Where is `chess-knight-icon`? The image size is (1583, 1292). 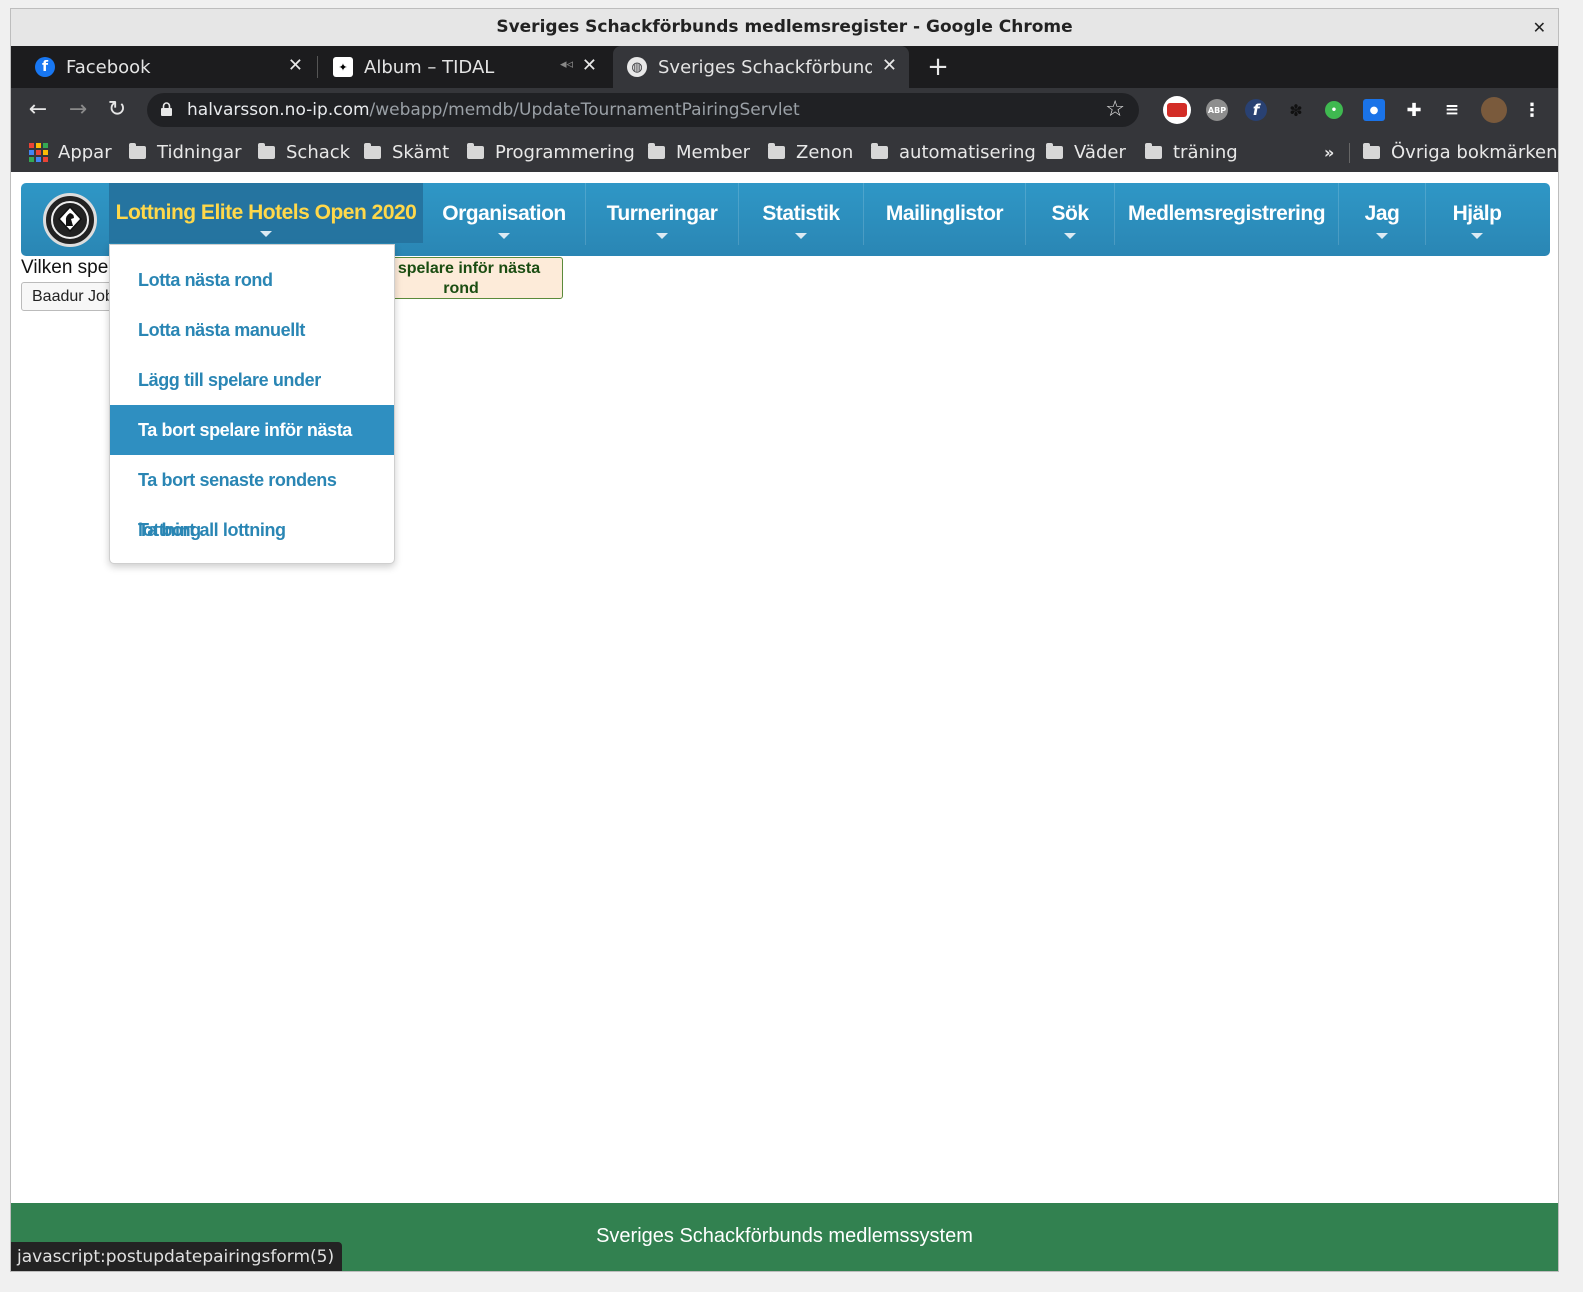
chess-knight-icon is located at coordinates (70, 220).